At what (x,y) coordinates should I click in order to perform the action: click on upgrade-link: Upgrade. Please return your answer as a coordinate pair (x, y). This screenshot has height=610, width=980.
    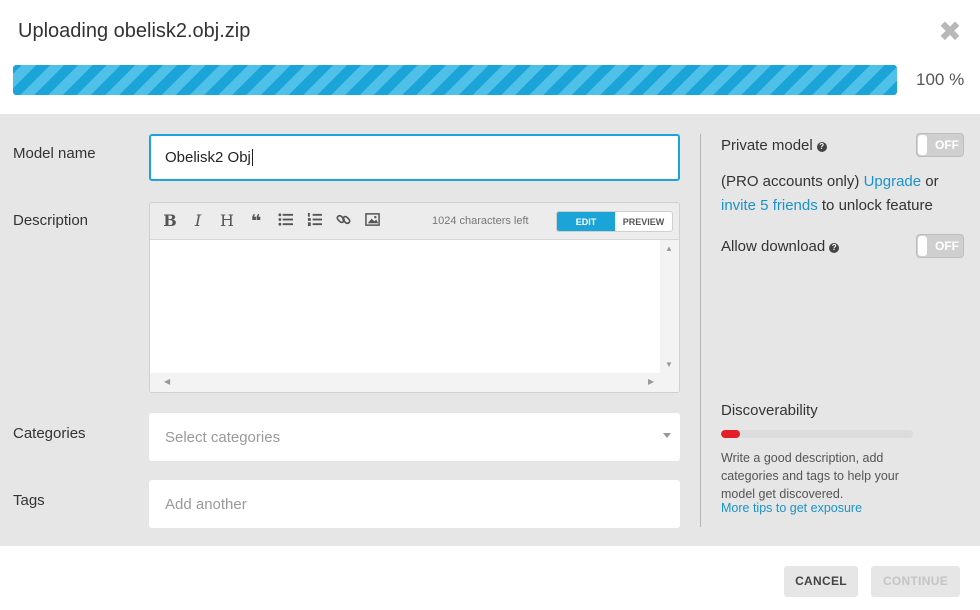
    Looking at the image, I should click on (893, 181).